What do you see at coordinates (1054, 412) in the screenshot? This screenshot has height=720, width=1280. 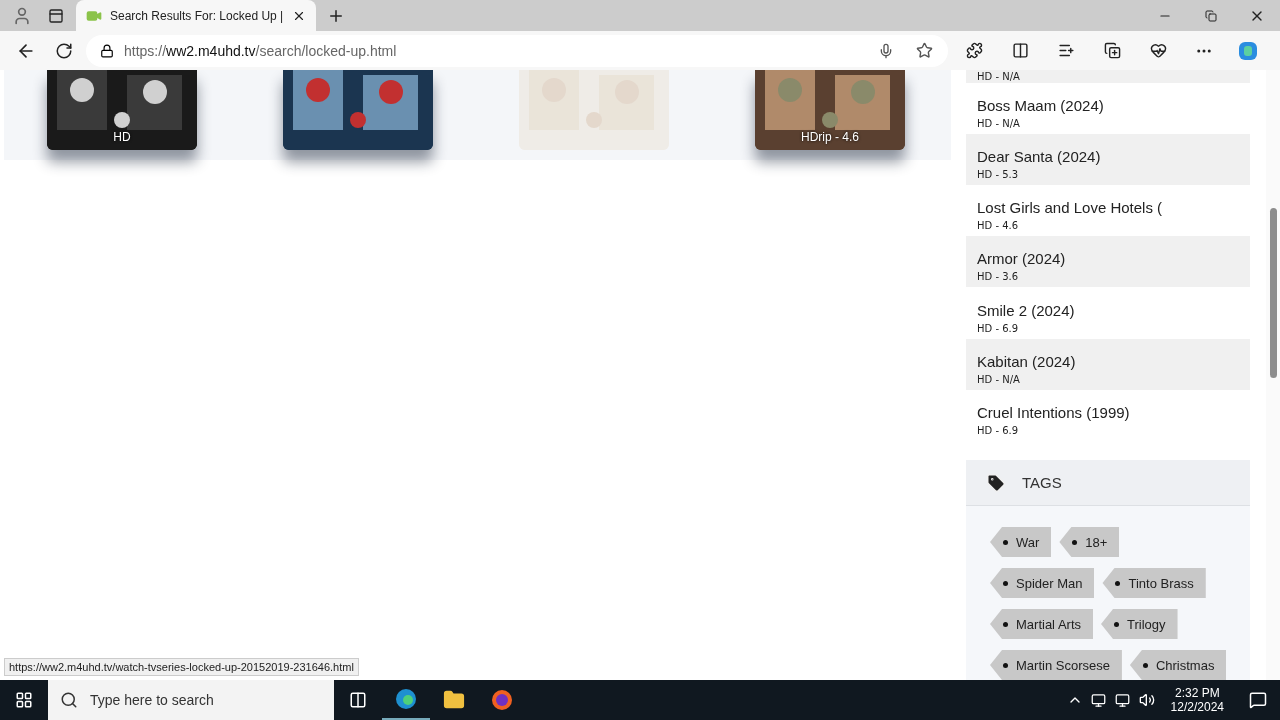 I see `movie-title: Cruel Intentions (1999)` at bounding box center [1054, 412].